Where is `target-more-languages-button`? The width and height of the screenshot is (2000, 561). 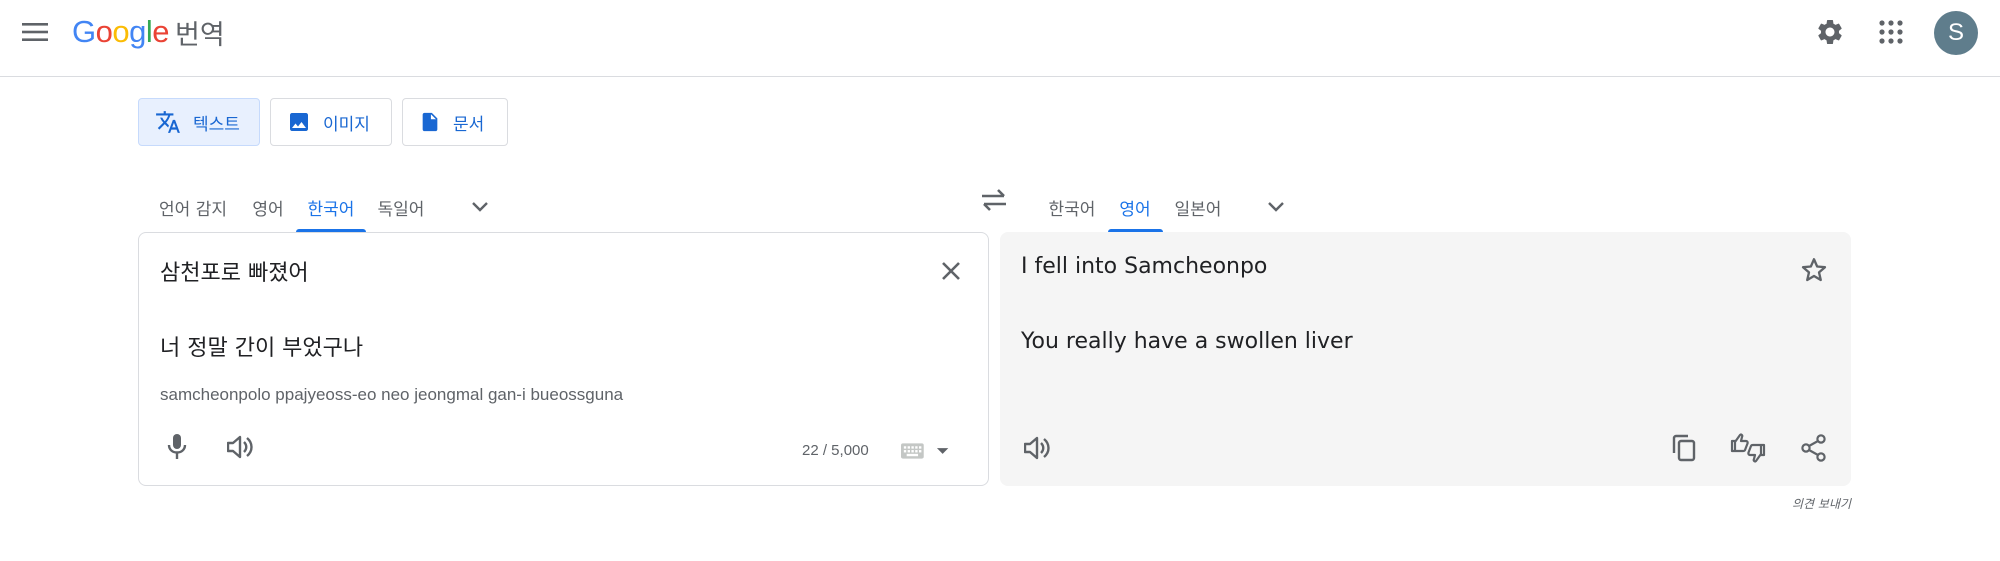 target-more-languages-button is located at coordinates (1276, 207).